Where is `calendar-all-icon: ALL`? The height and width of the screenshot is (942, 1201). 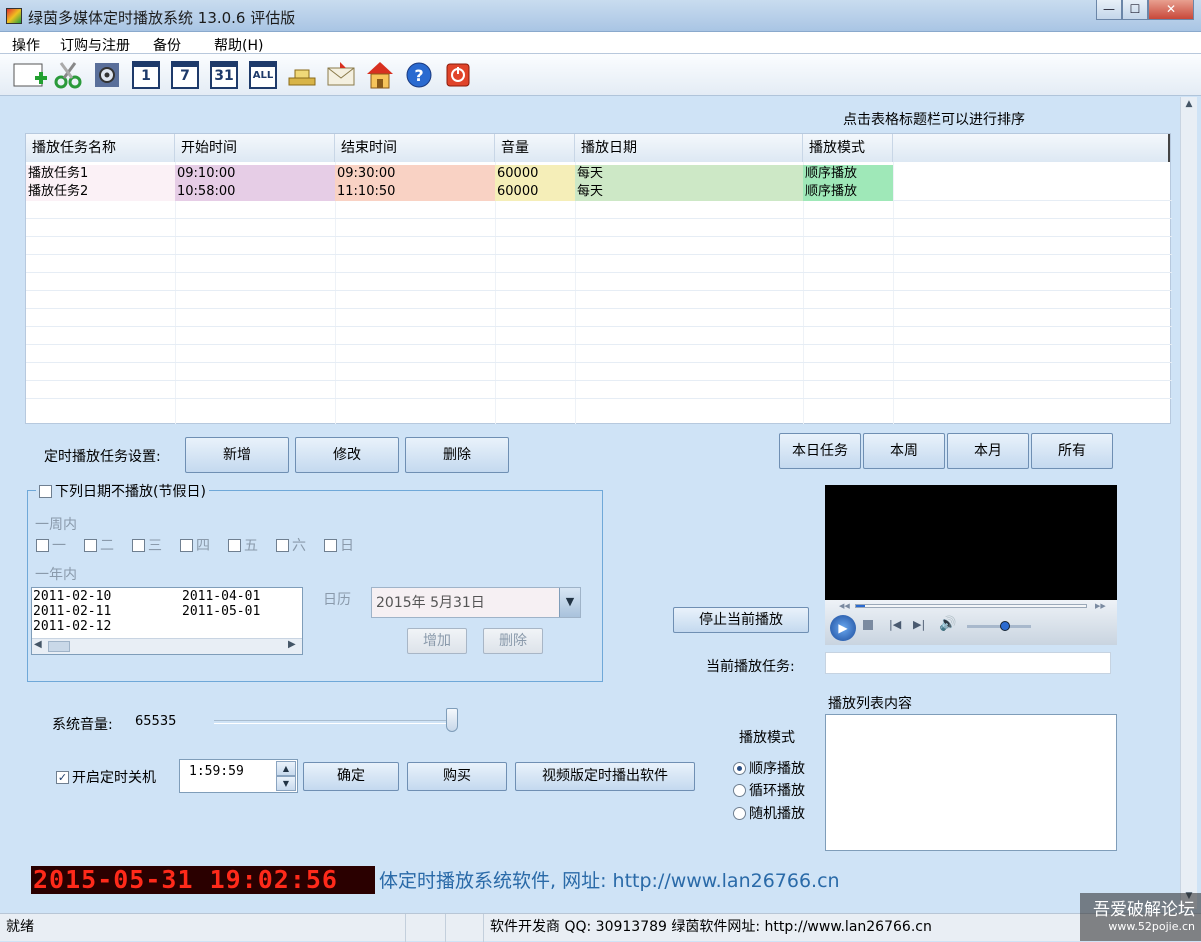 calendar-all-icon: ALL is located at coordinates (263, 75).